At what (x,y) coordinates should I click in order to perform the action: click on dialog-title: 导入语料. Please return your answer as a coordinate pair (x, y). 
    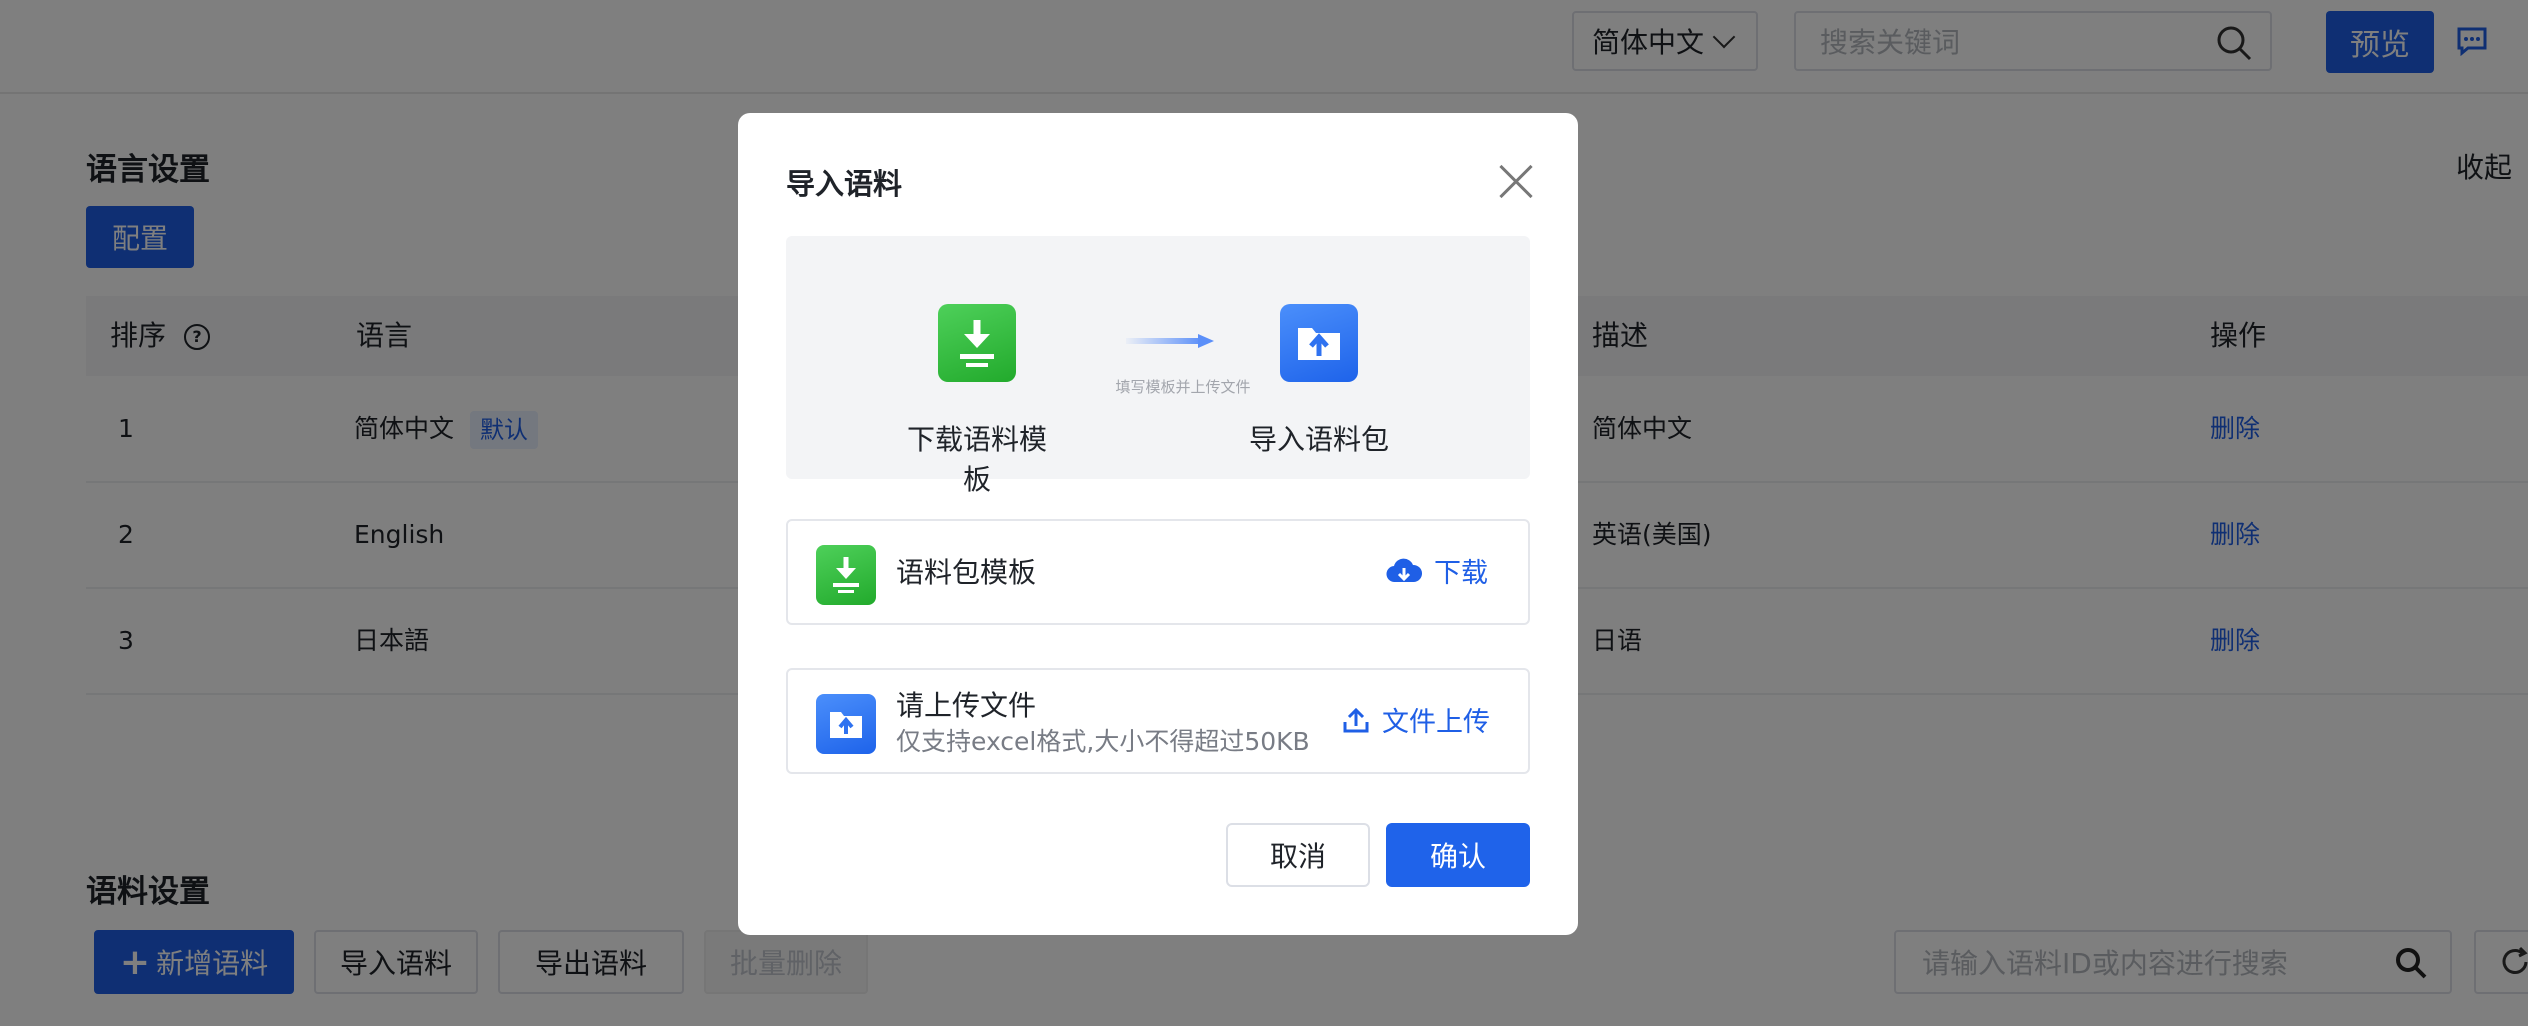
    Looking at the image, I should click on (844, 184).